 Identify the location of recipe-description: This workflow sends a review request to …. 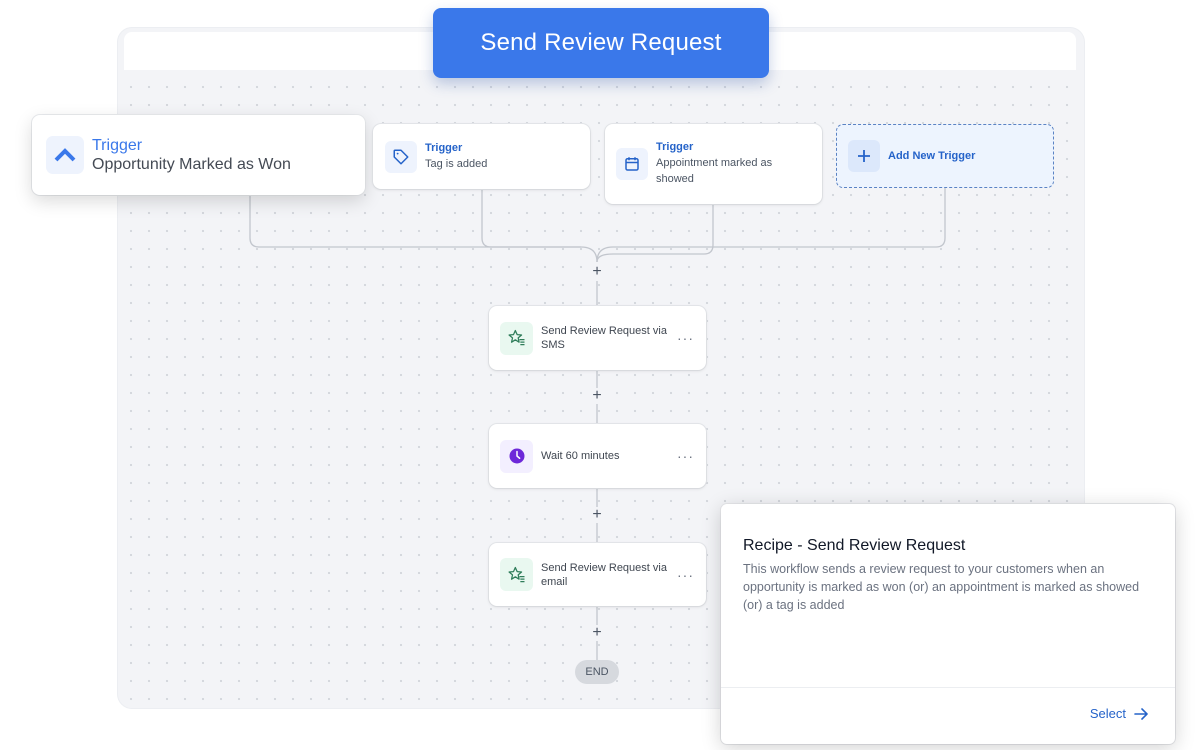
(941, 587).